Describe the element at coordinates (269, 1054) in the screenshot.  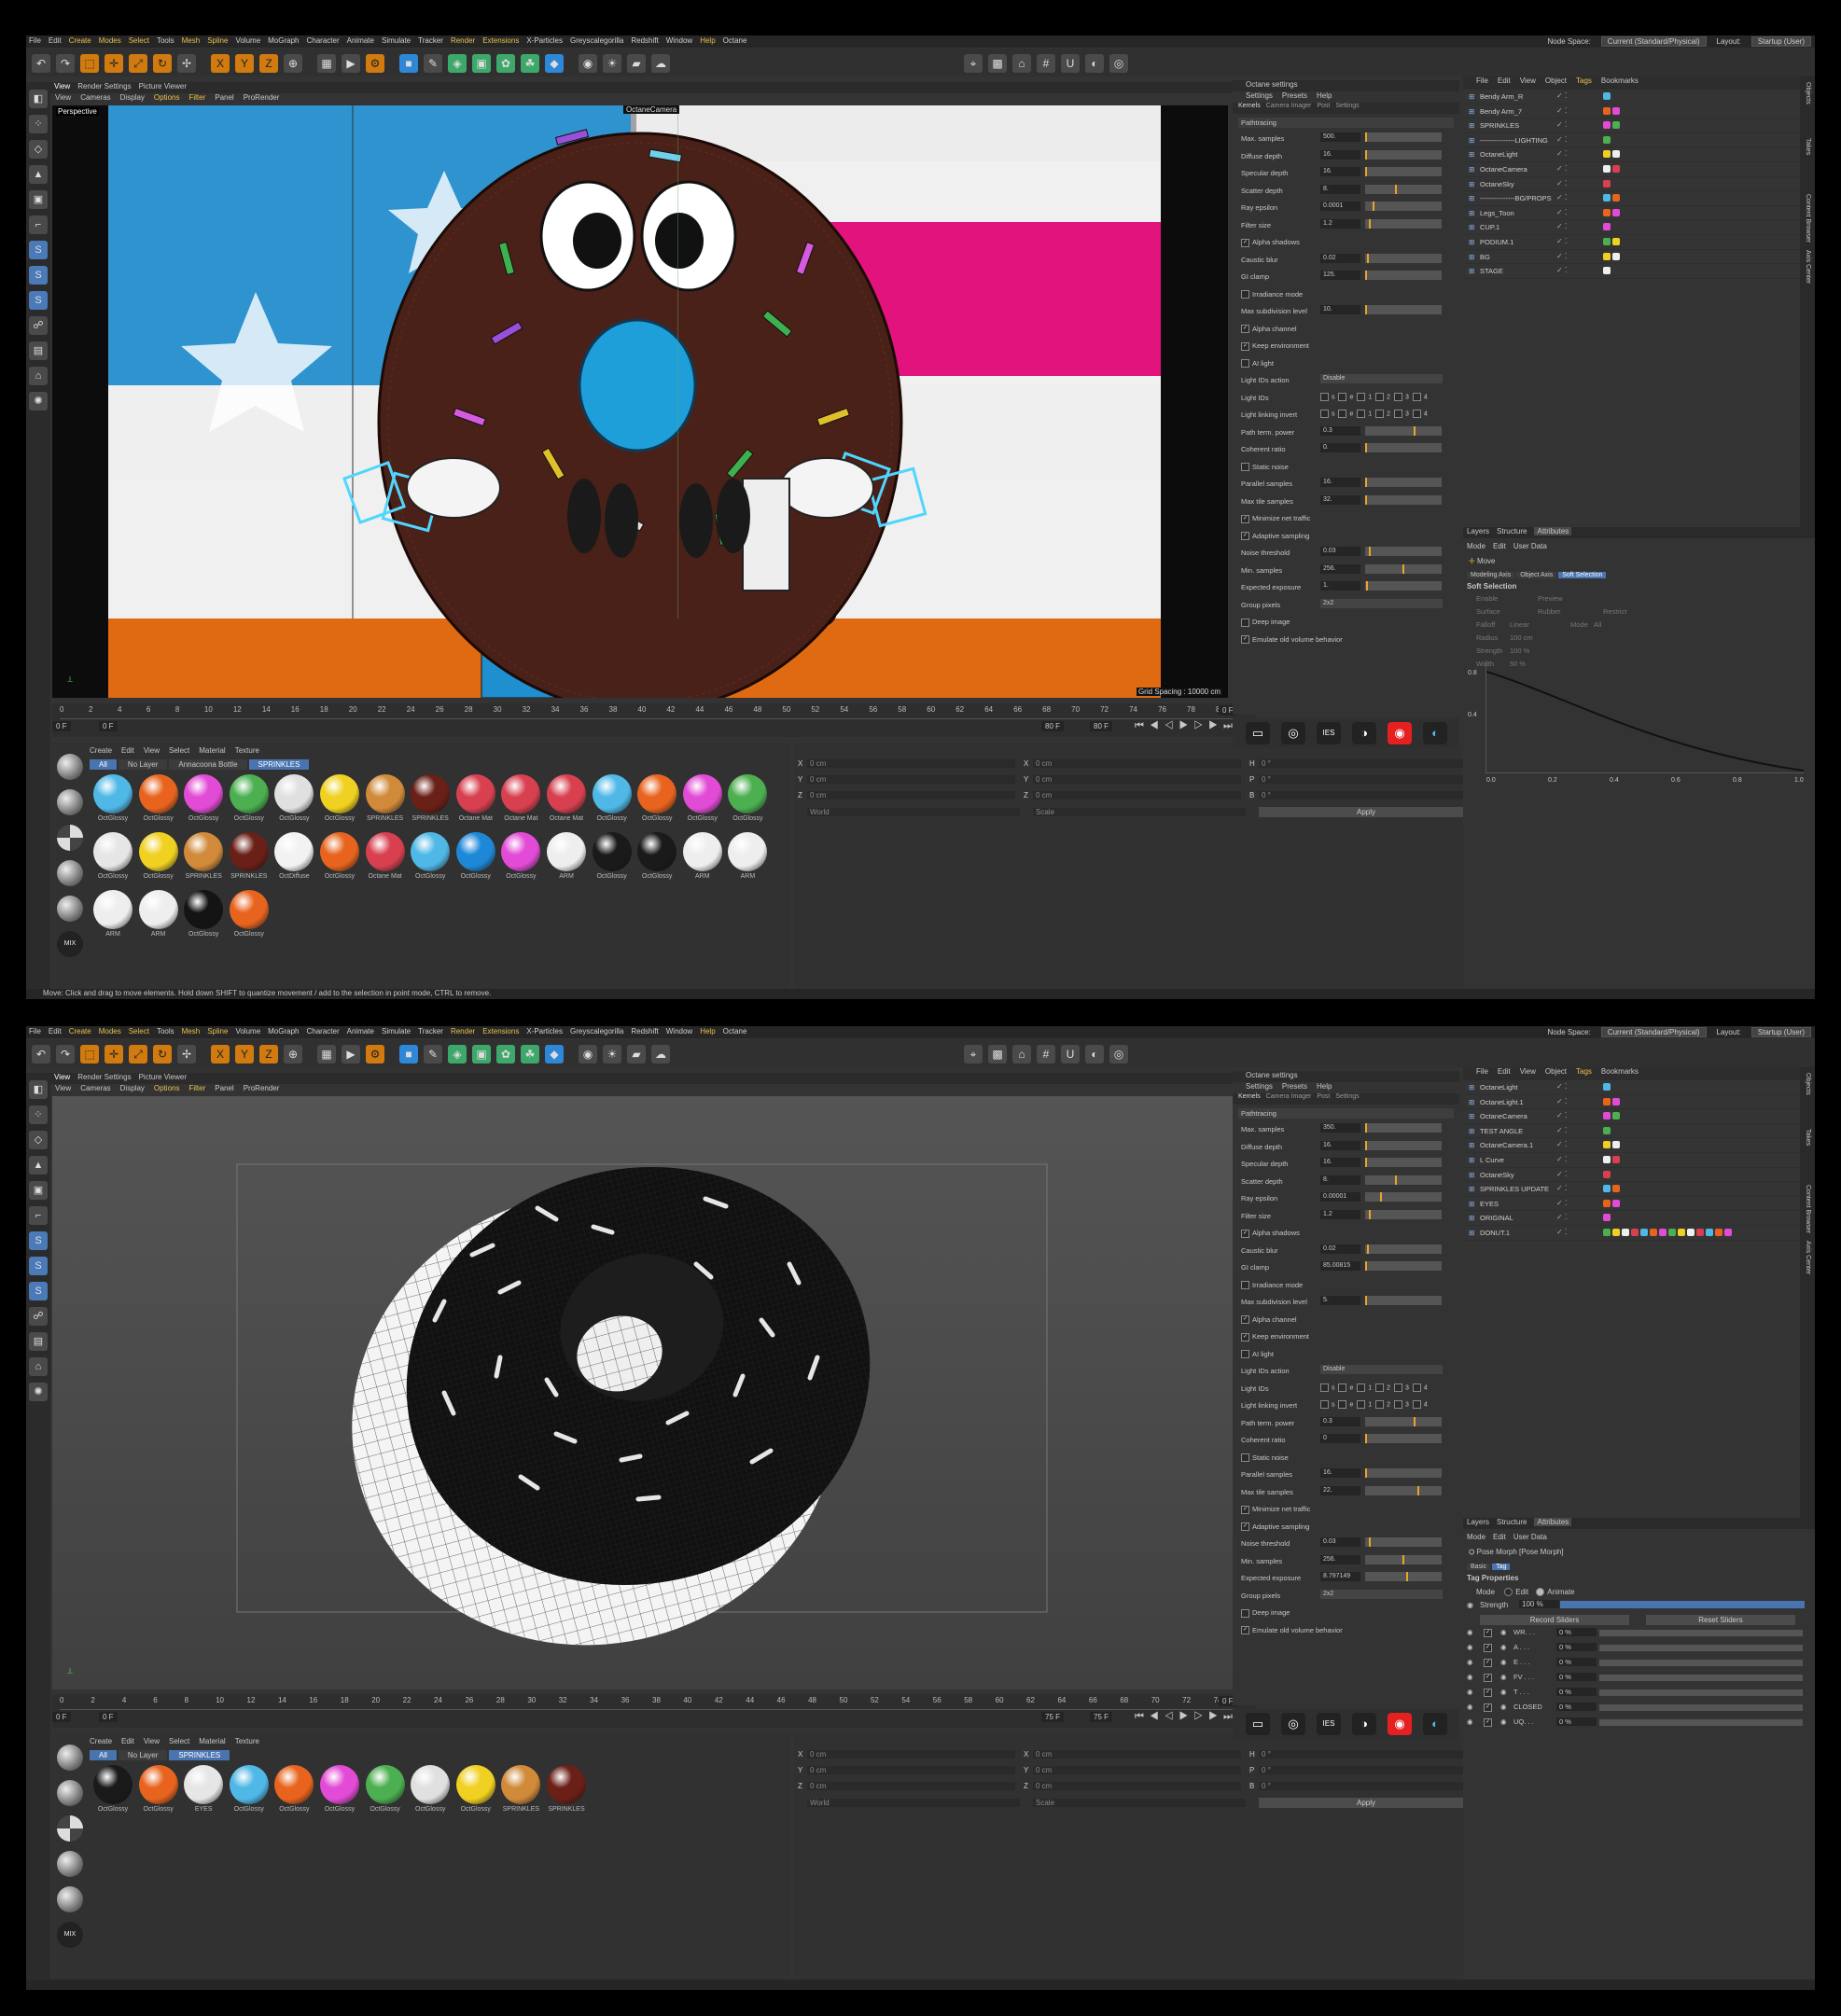
I see `z-axis-icon: Z` at that location.